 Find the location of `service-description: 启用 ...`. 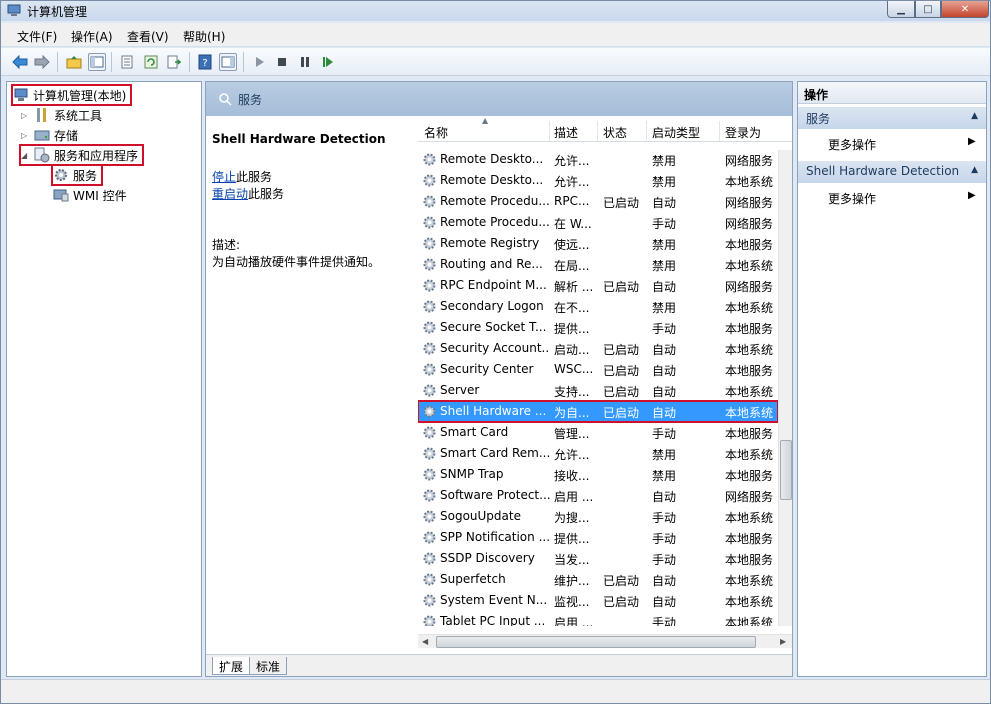

service-description: 启用 ... is located at coordinates (574, 497).